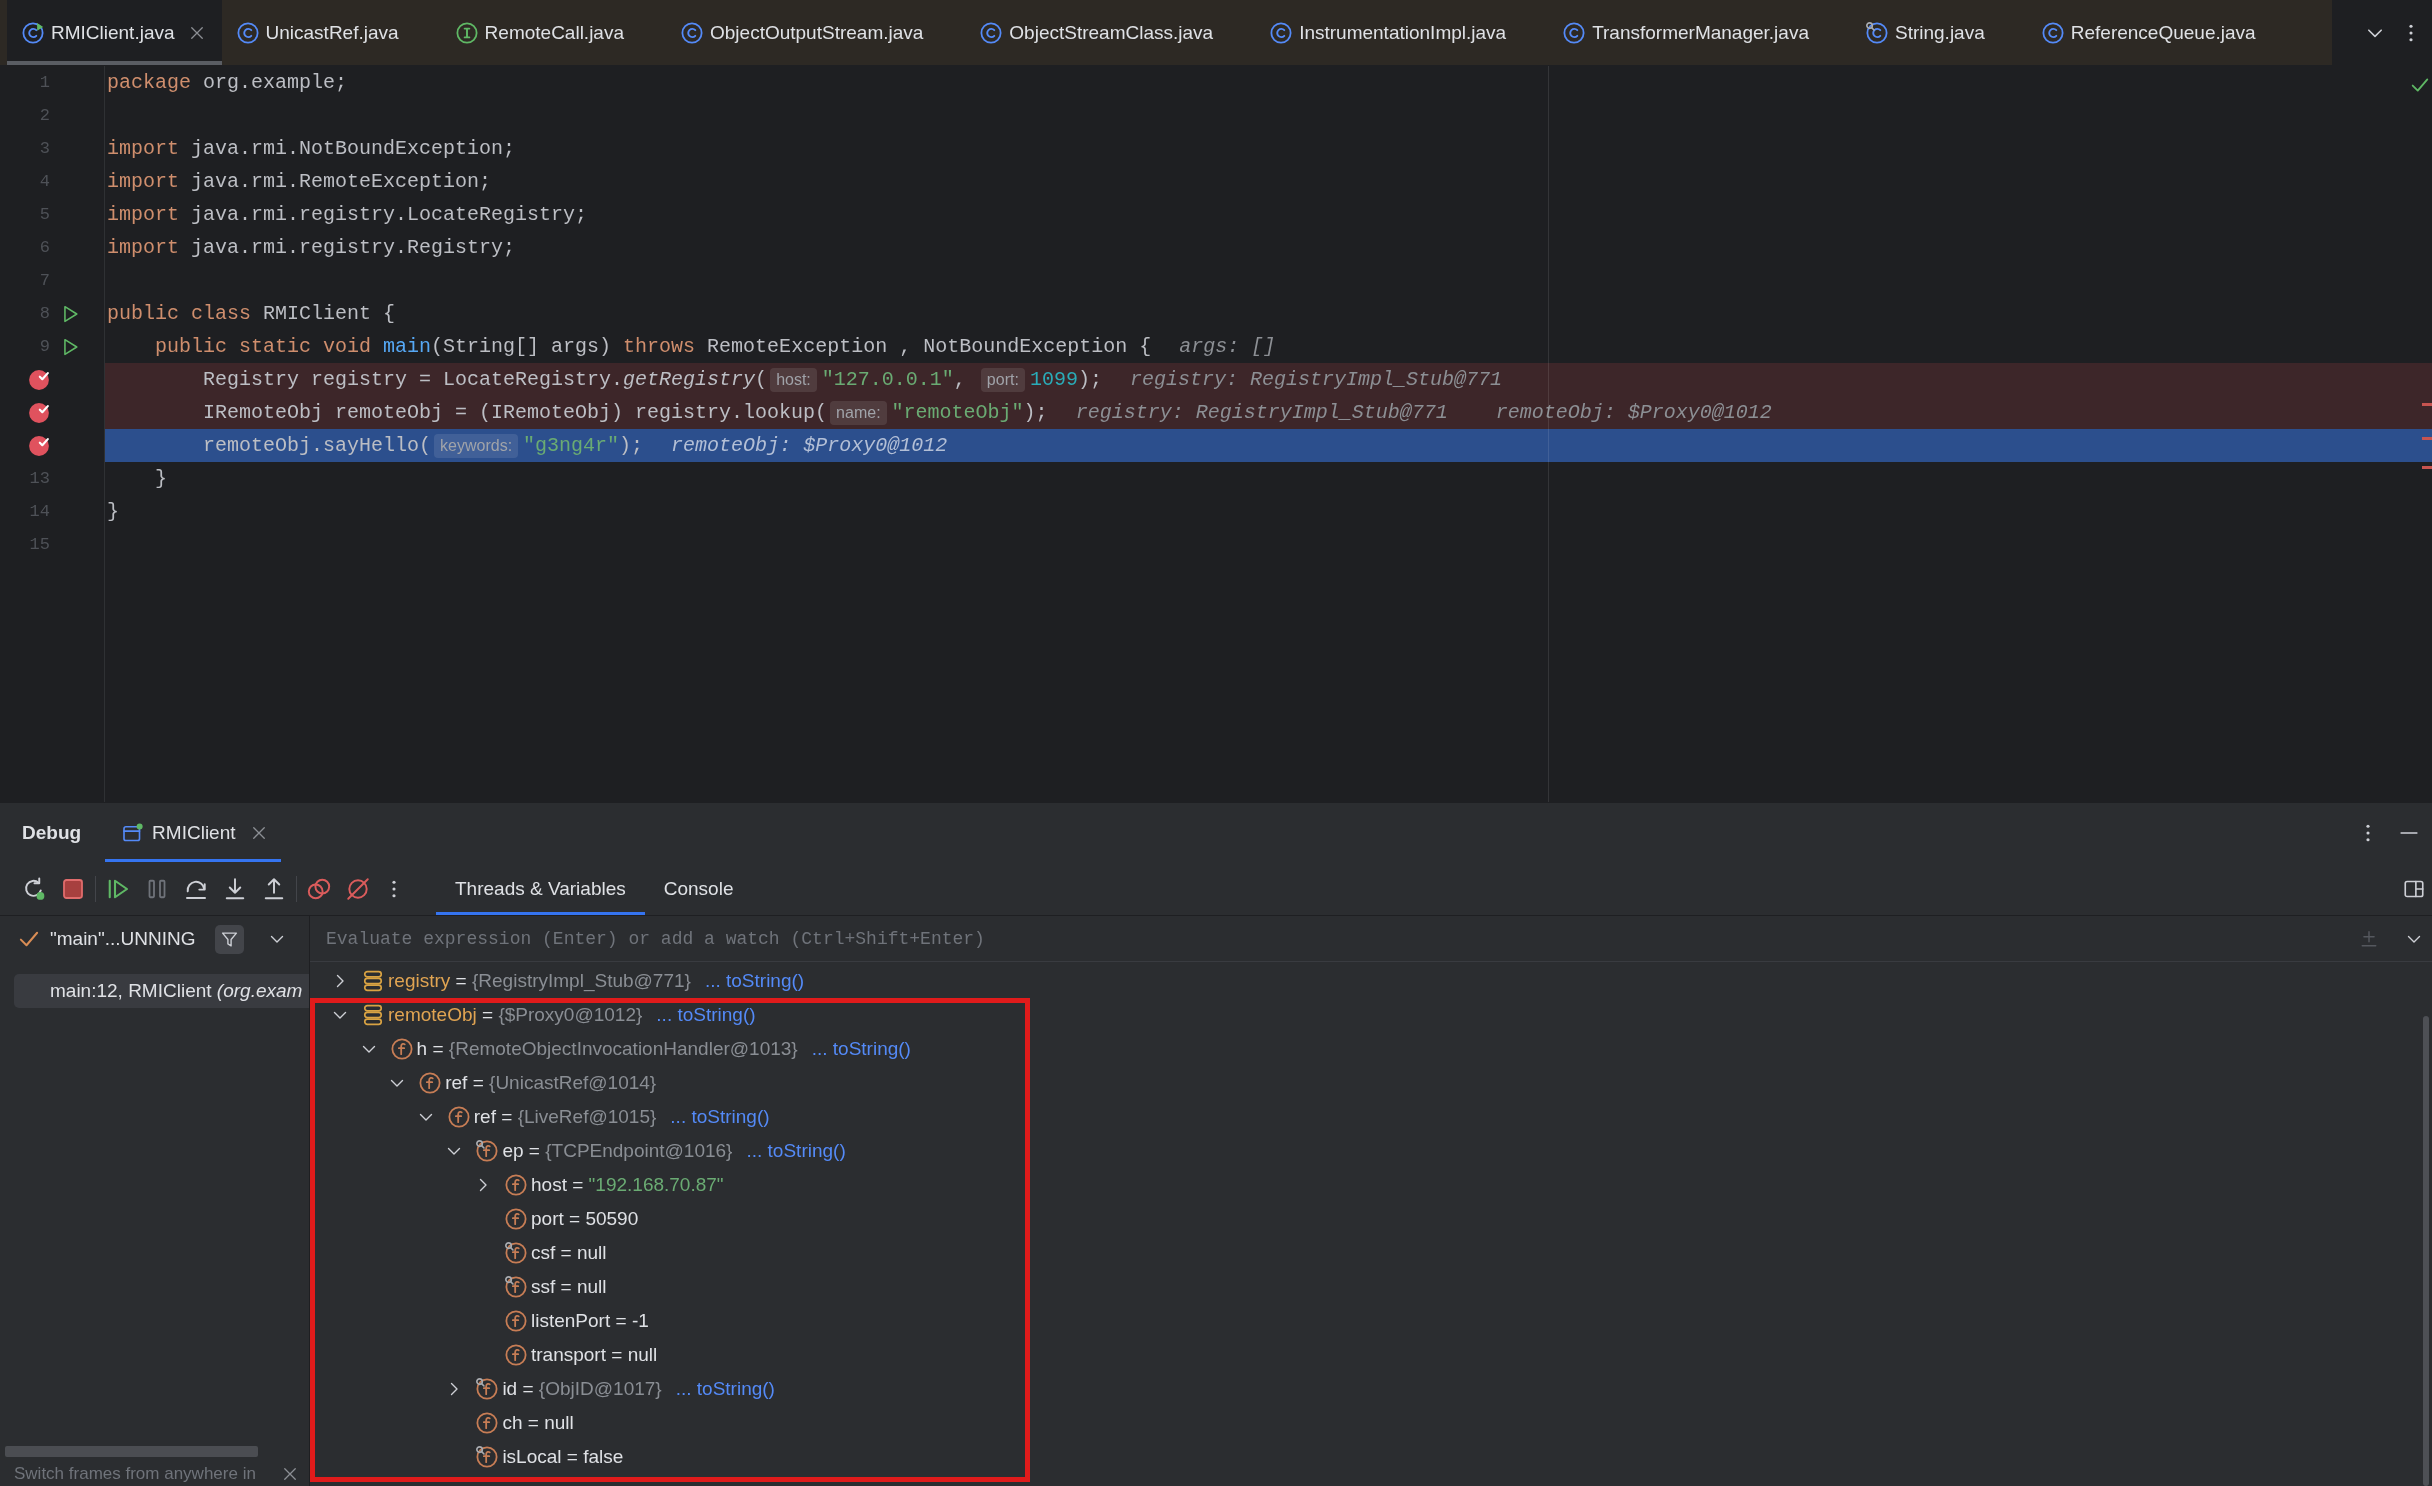  I want to click on view-tab: Threads & Variables, so click(540, 888).